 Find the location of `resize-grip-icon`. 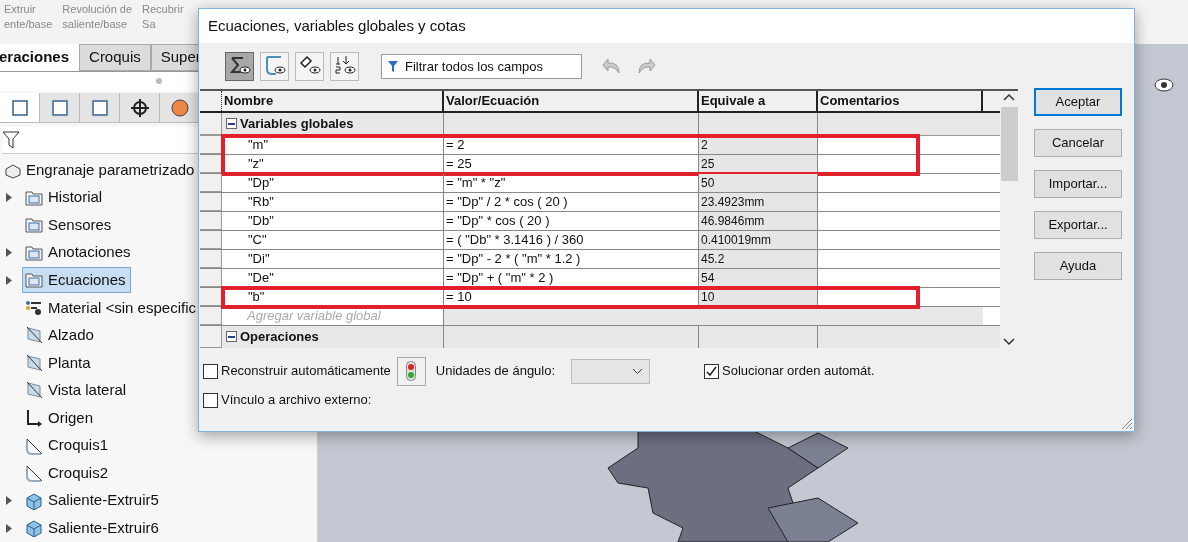

resize-grip-icon is located at coordinates (1126, 423).